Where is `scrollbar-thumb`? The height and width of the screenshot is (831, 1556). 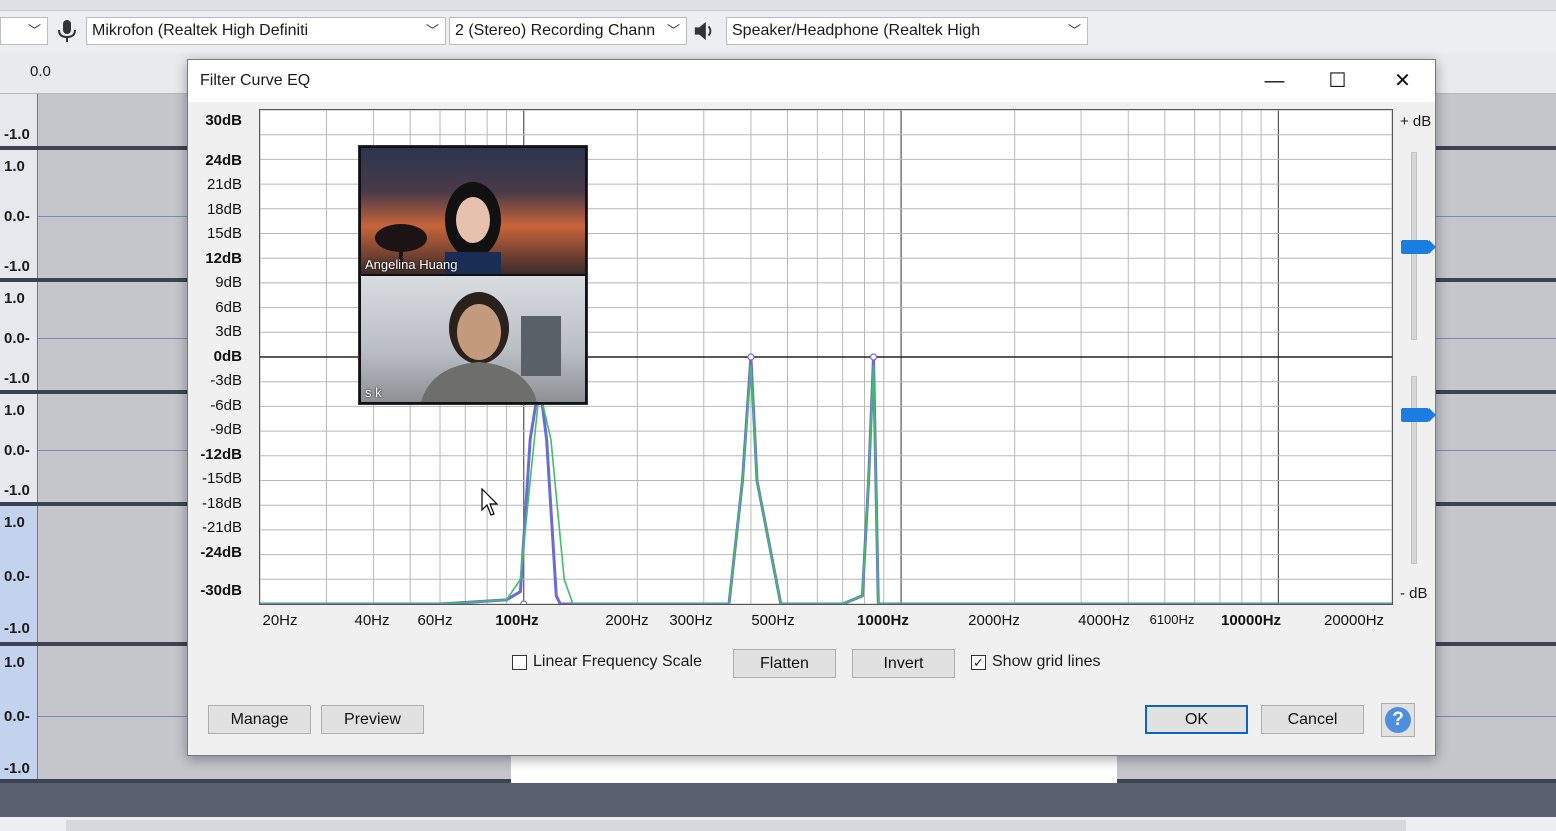 scrollbar-thumb is located at coordinates (736, 825).